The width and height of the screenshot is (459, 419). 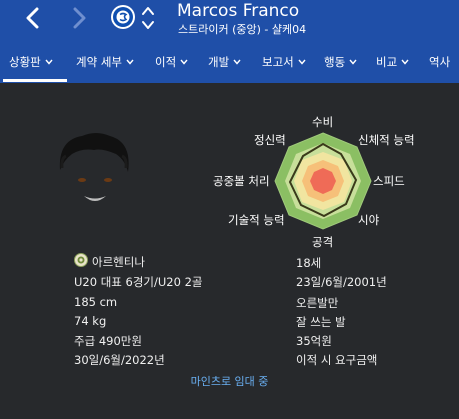 I want to click on tab-overview: 상황판, so click(x=31, y=62).